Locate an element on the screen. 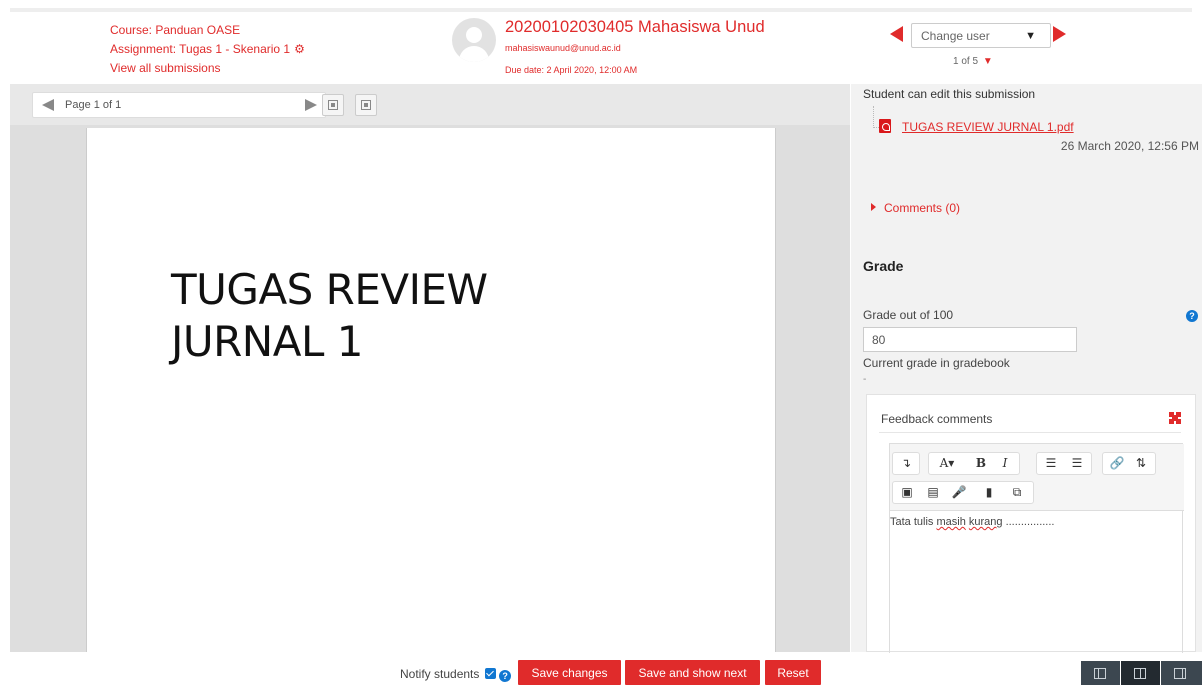 The width and height of the screenshot is (1202, 687). comment-search-icon is located at coordinates (333, 105).